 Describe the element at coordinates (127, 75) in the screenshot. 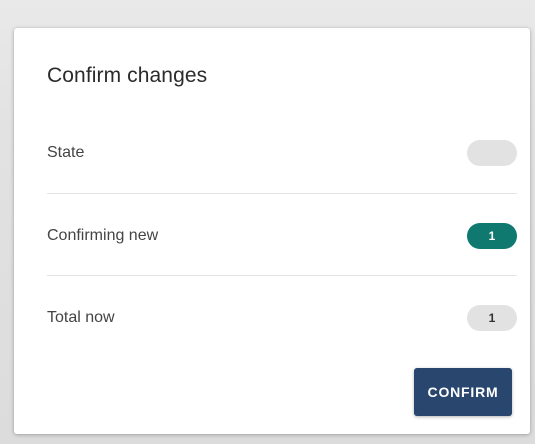

I see `dialog-title: Confirm changes` at that location.